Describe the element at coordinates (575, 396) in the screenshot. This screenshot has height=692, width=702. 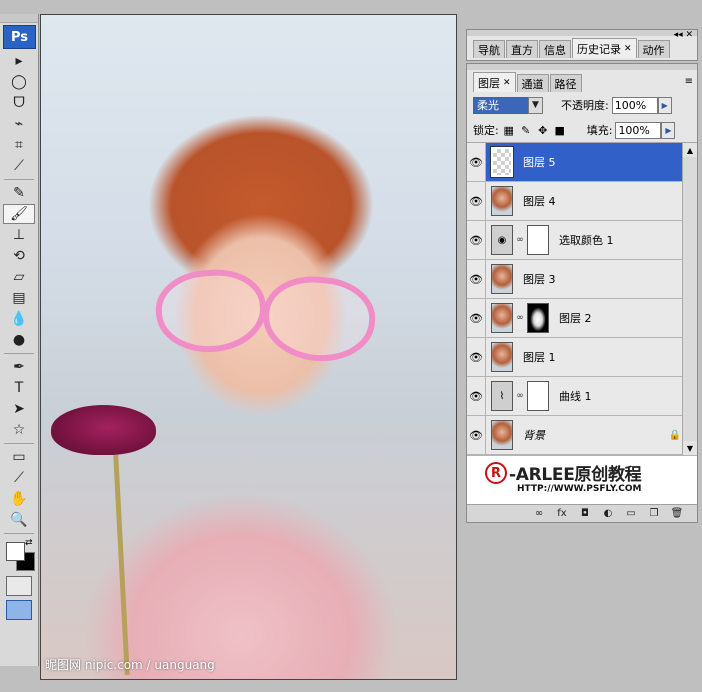
I see `layer-name: 曲线 1` at that location.